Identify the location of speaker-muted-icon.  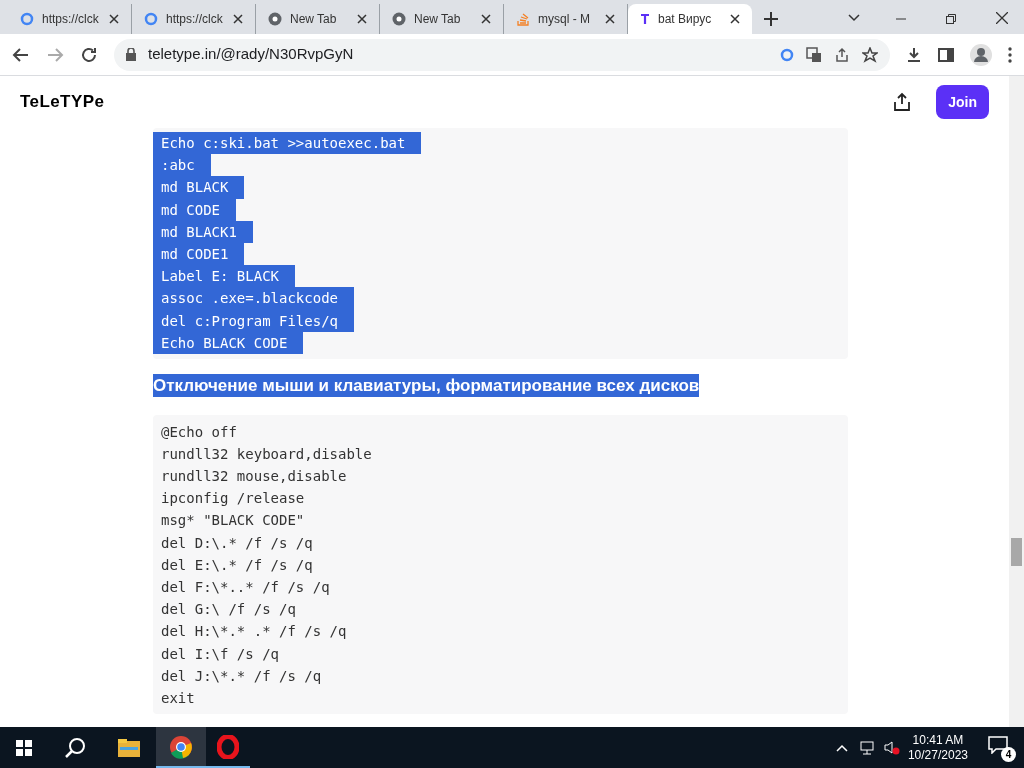
(891, 747).